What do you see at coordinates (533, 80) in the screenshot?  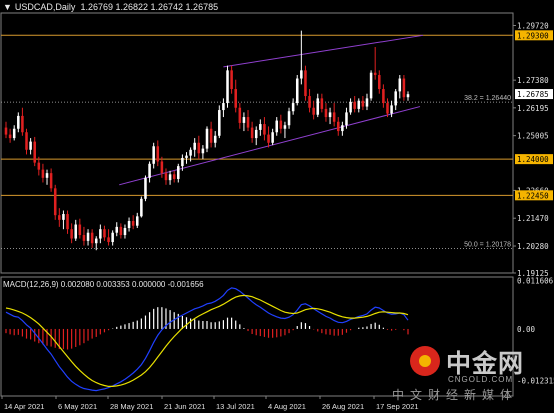 I see `price-tick-label: 1.27380` at bounding box center [533, 80].